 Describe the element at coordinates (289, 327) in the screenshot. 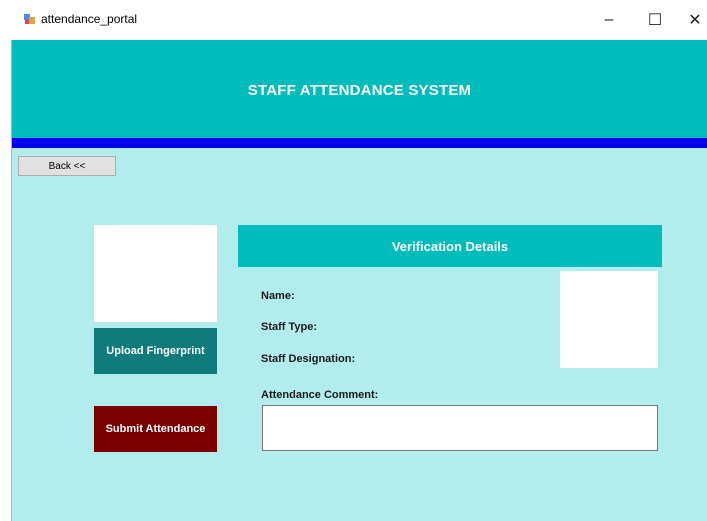

I see `staff-type-label: Staff Type:` at that location.